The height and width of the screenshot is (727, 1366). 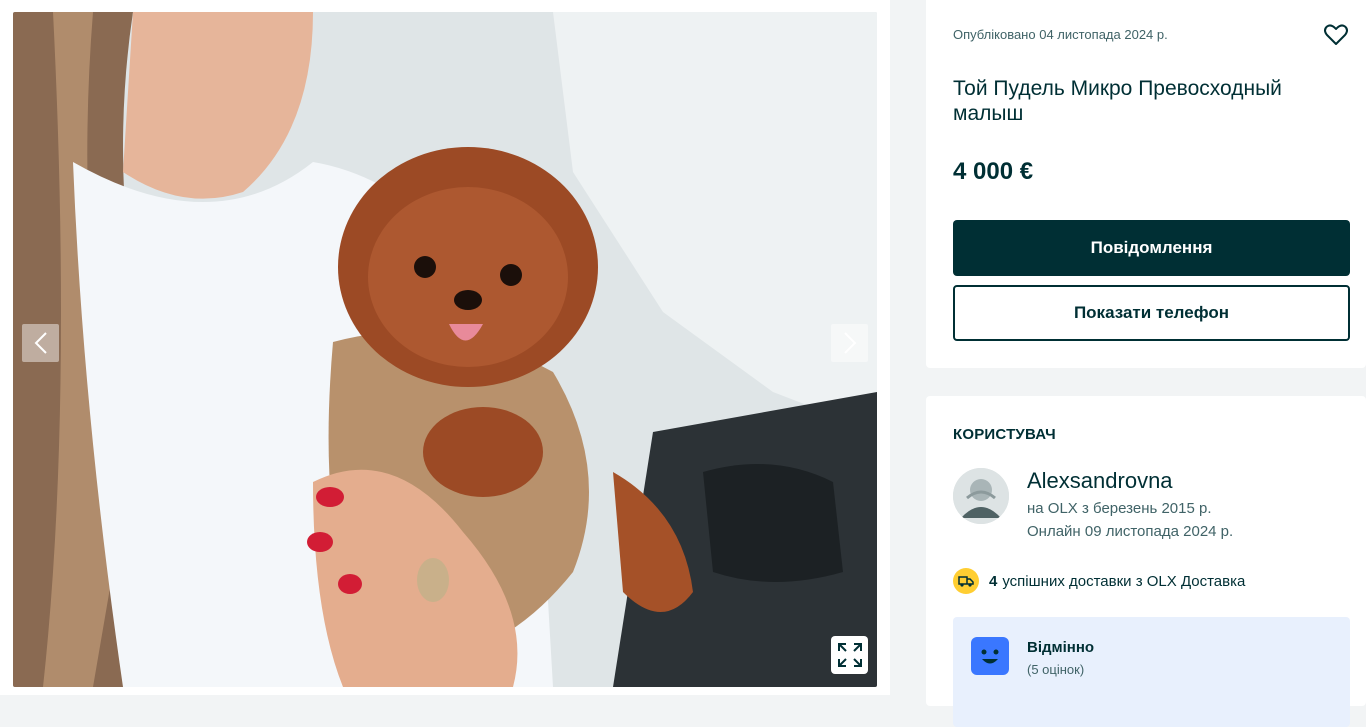 I want to click on listing-title: Той Пудель Микро Превосходный малыш, so click(x=1117, y=101).